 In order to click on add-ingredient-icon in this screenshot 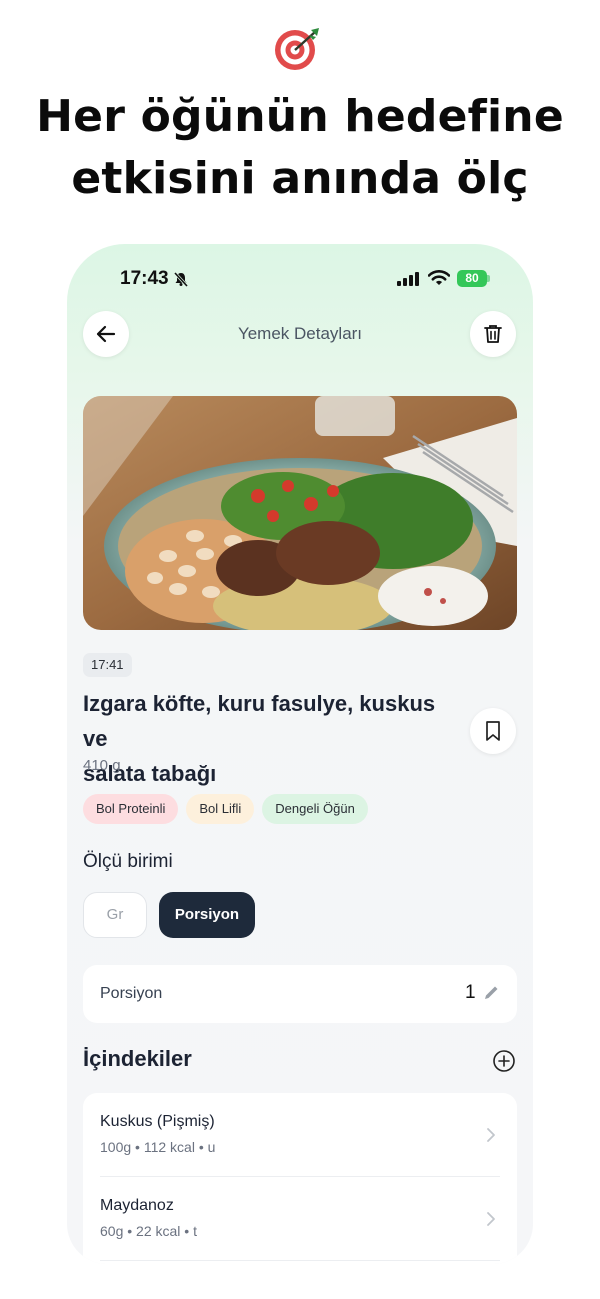, I will do `click(504, 1061)`.